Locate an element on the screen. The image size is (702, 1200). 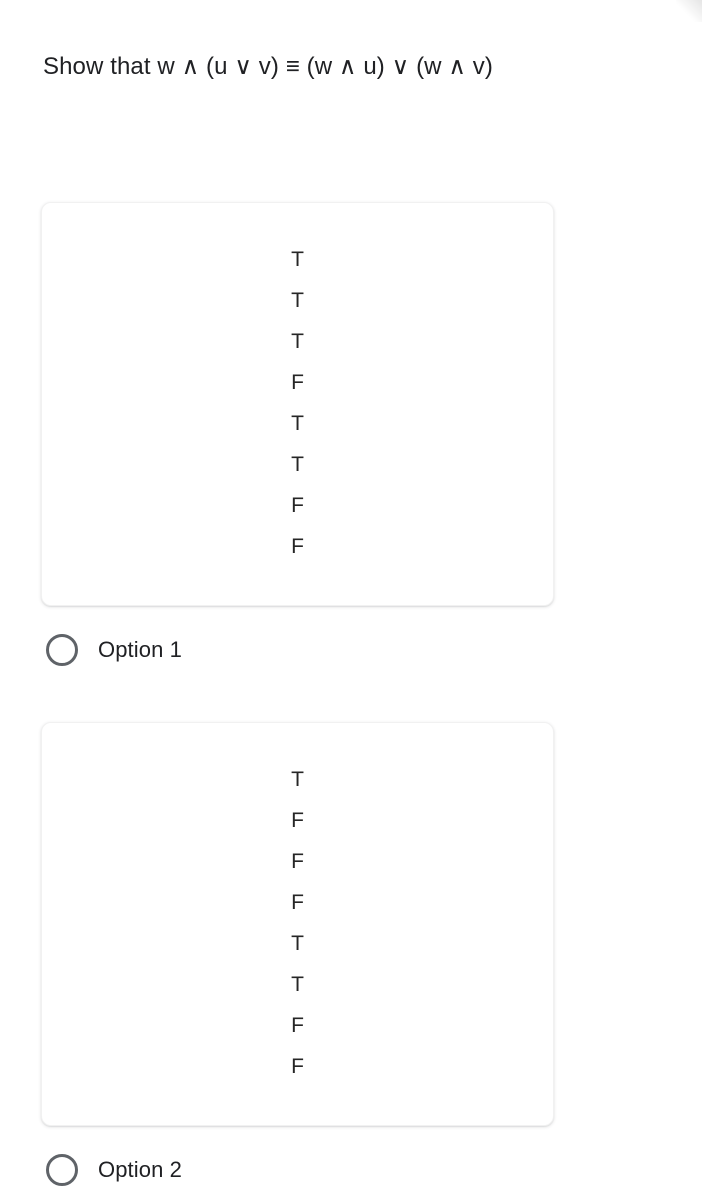
option-row-2: Option 2 is located at coordinates (351, 1170).